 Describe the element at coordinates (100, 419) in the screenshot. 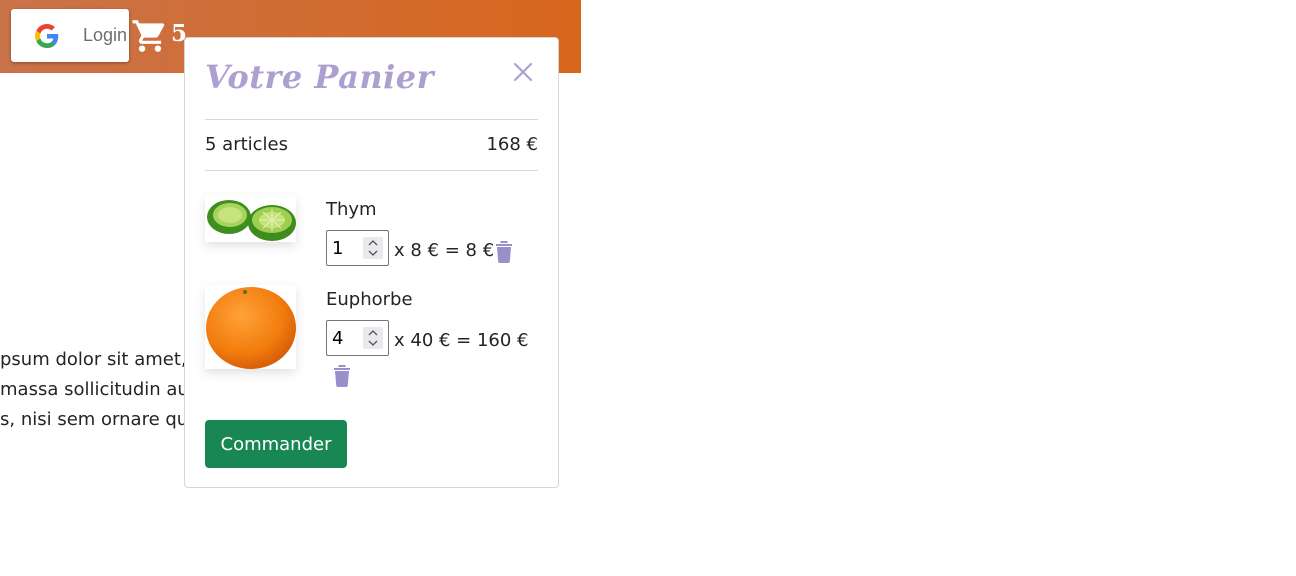

I see `paragraph-line: s, nisi sem ornare qua` at that location.